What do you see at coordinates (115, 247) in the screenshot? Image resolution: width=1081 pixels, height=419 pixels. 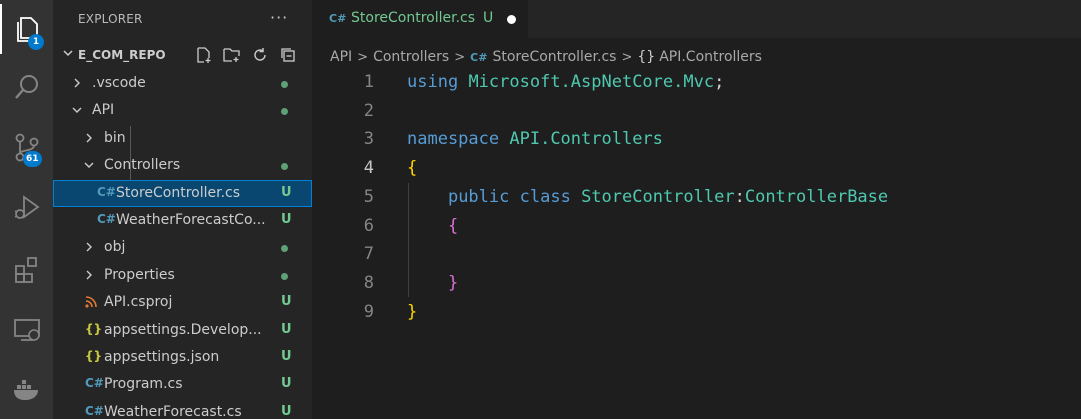 I see `tree-item-label: obj` at bounding box center [115, 247].